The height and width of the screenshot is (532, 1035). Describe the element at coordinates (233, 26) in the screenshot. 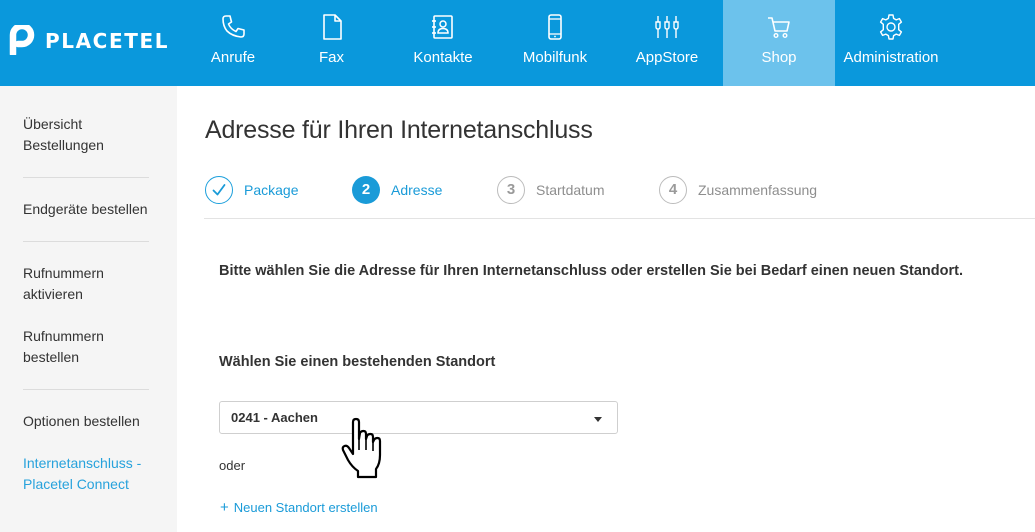

I see `phone-icon` at that location.